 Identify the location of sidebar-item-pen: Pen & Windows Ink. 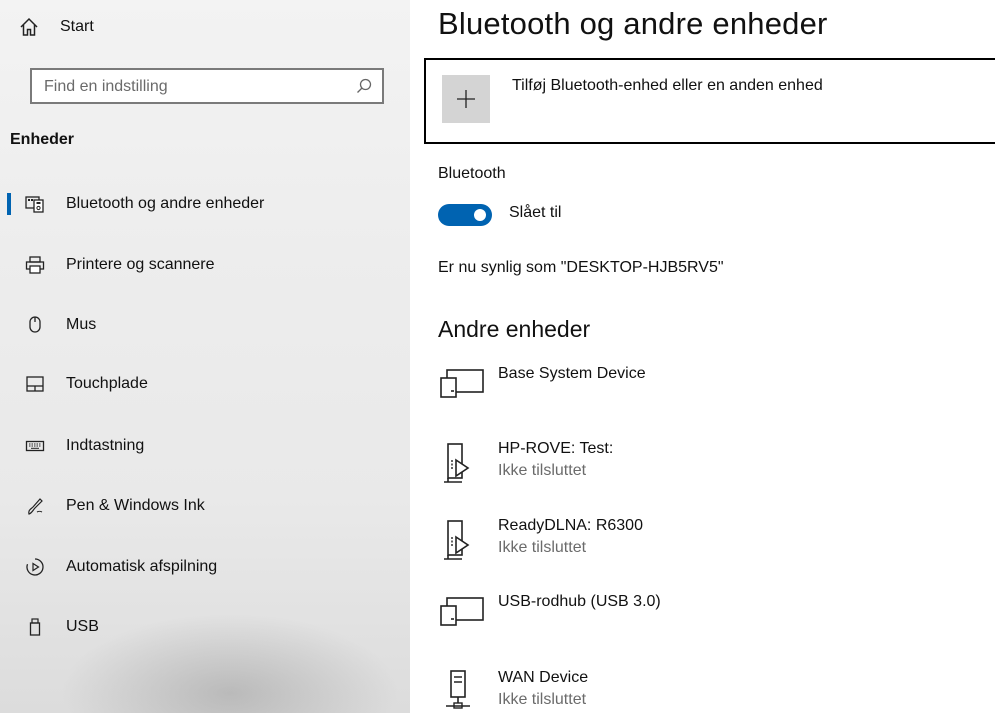
(205, 506).